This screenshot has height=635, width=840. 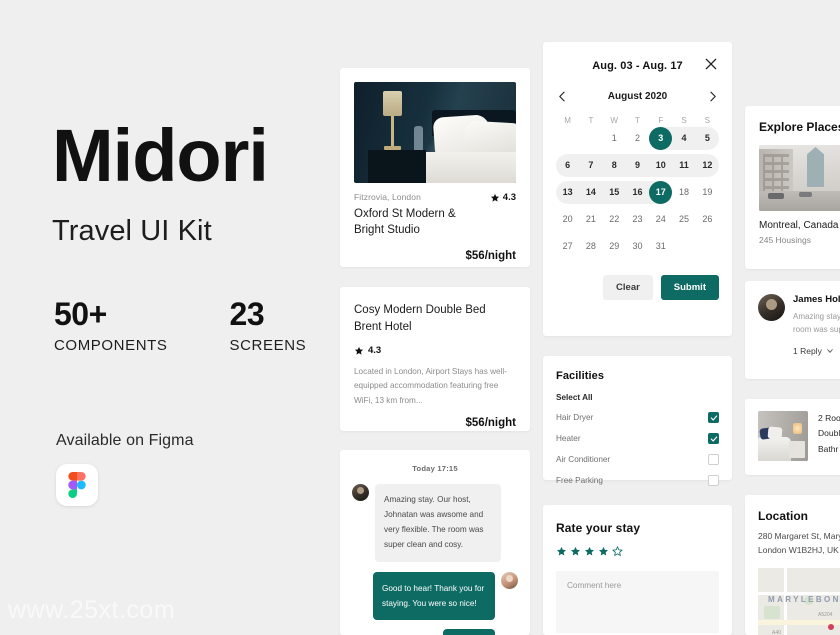 I want to click on figma-logo-tile, so click(x=77, y=485).